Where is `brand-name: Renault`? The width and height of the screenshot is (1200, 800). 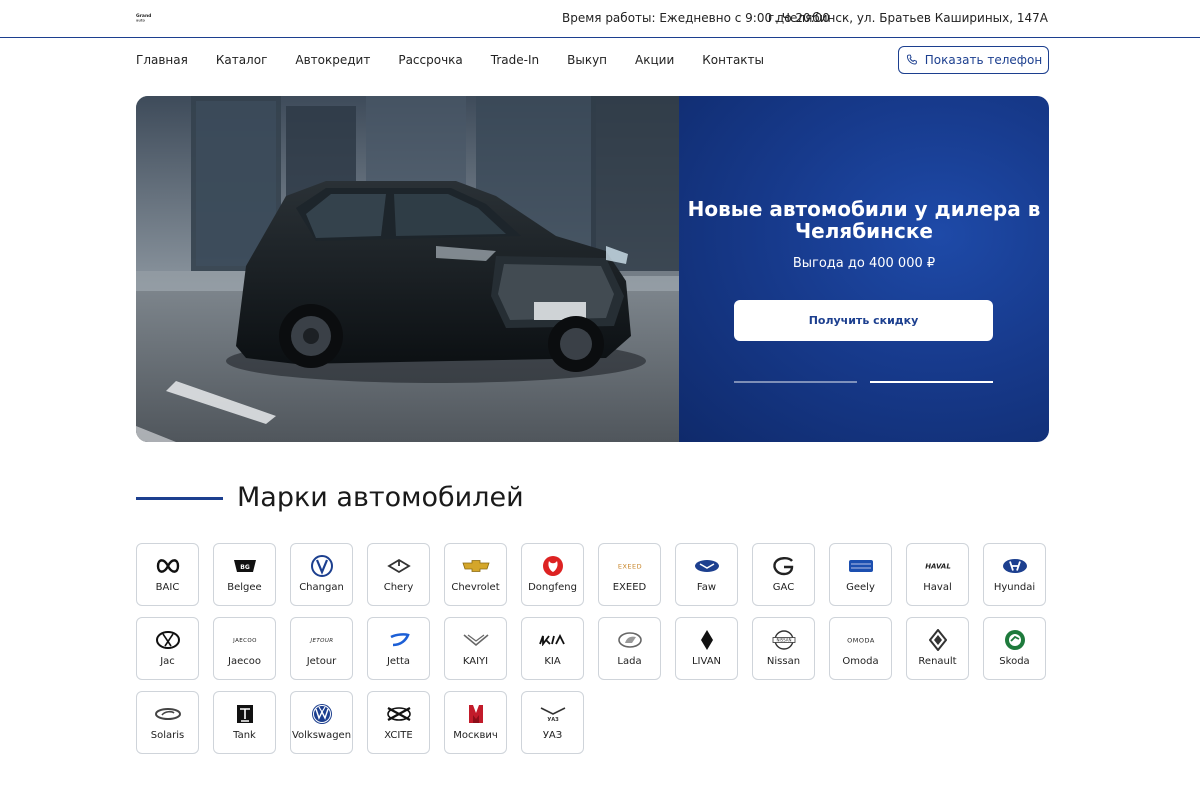 brand-name: Renault is located at coordinates (937, 661).